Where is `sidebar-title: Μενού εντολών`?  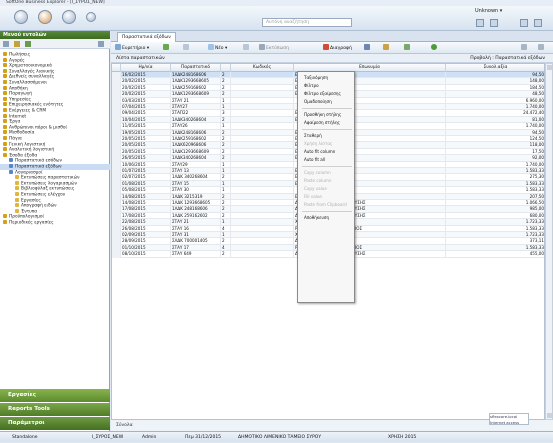 sidebar-title: Μενού εντολών is located at coordinates (55, 35).